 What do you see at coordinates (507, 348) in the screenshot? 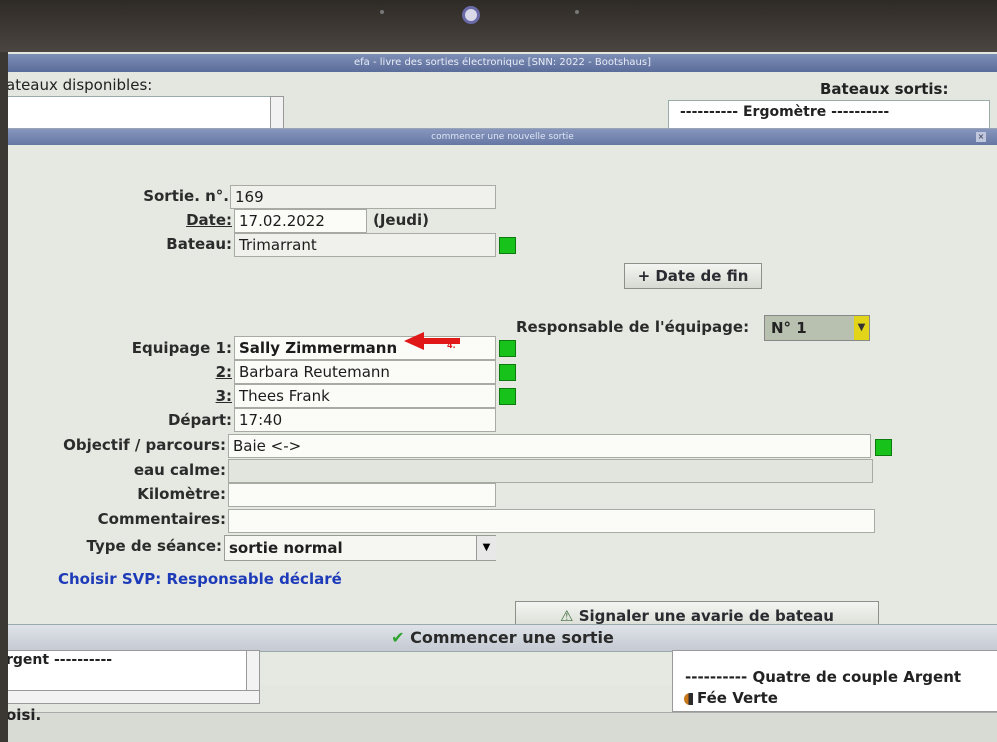
I see `crew1-ok-indicator` at bounding box center [507, 348].